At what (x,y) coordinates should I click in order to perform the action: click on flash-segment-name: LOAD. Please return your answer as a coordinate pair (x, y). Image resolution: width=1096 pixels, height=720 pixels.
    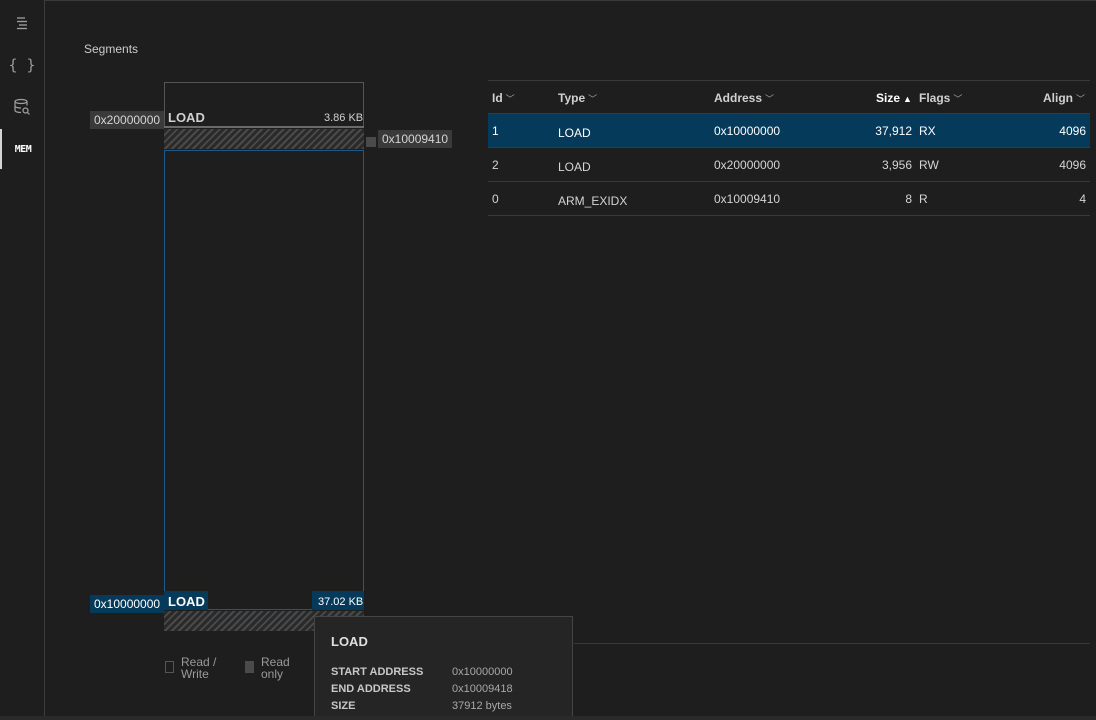
    Looking at the image, I should click on (186, 601).